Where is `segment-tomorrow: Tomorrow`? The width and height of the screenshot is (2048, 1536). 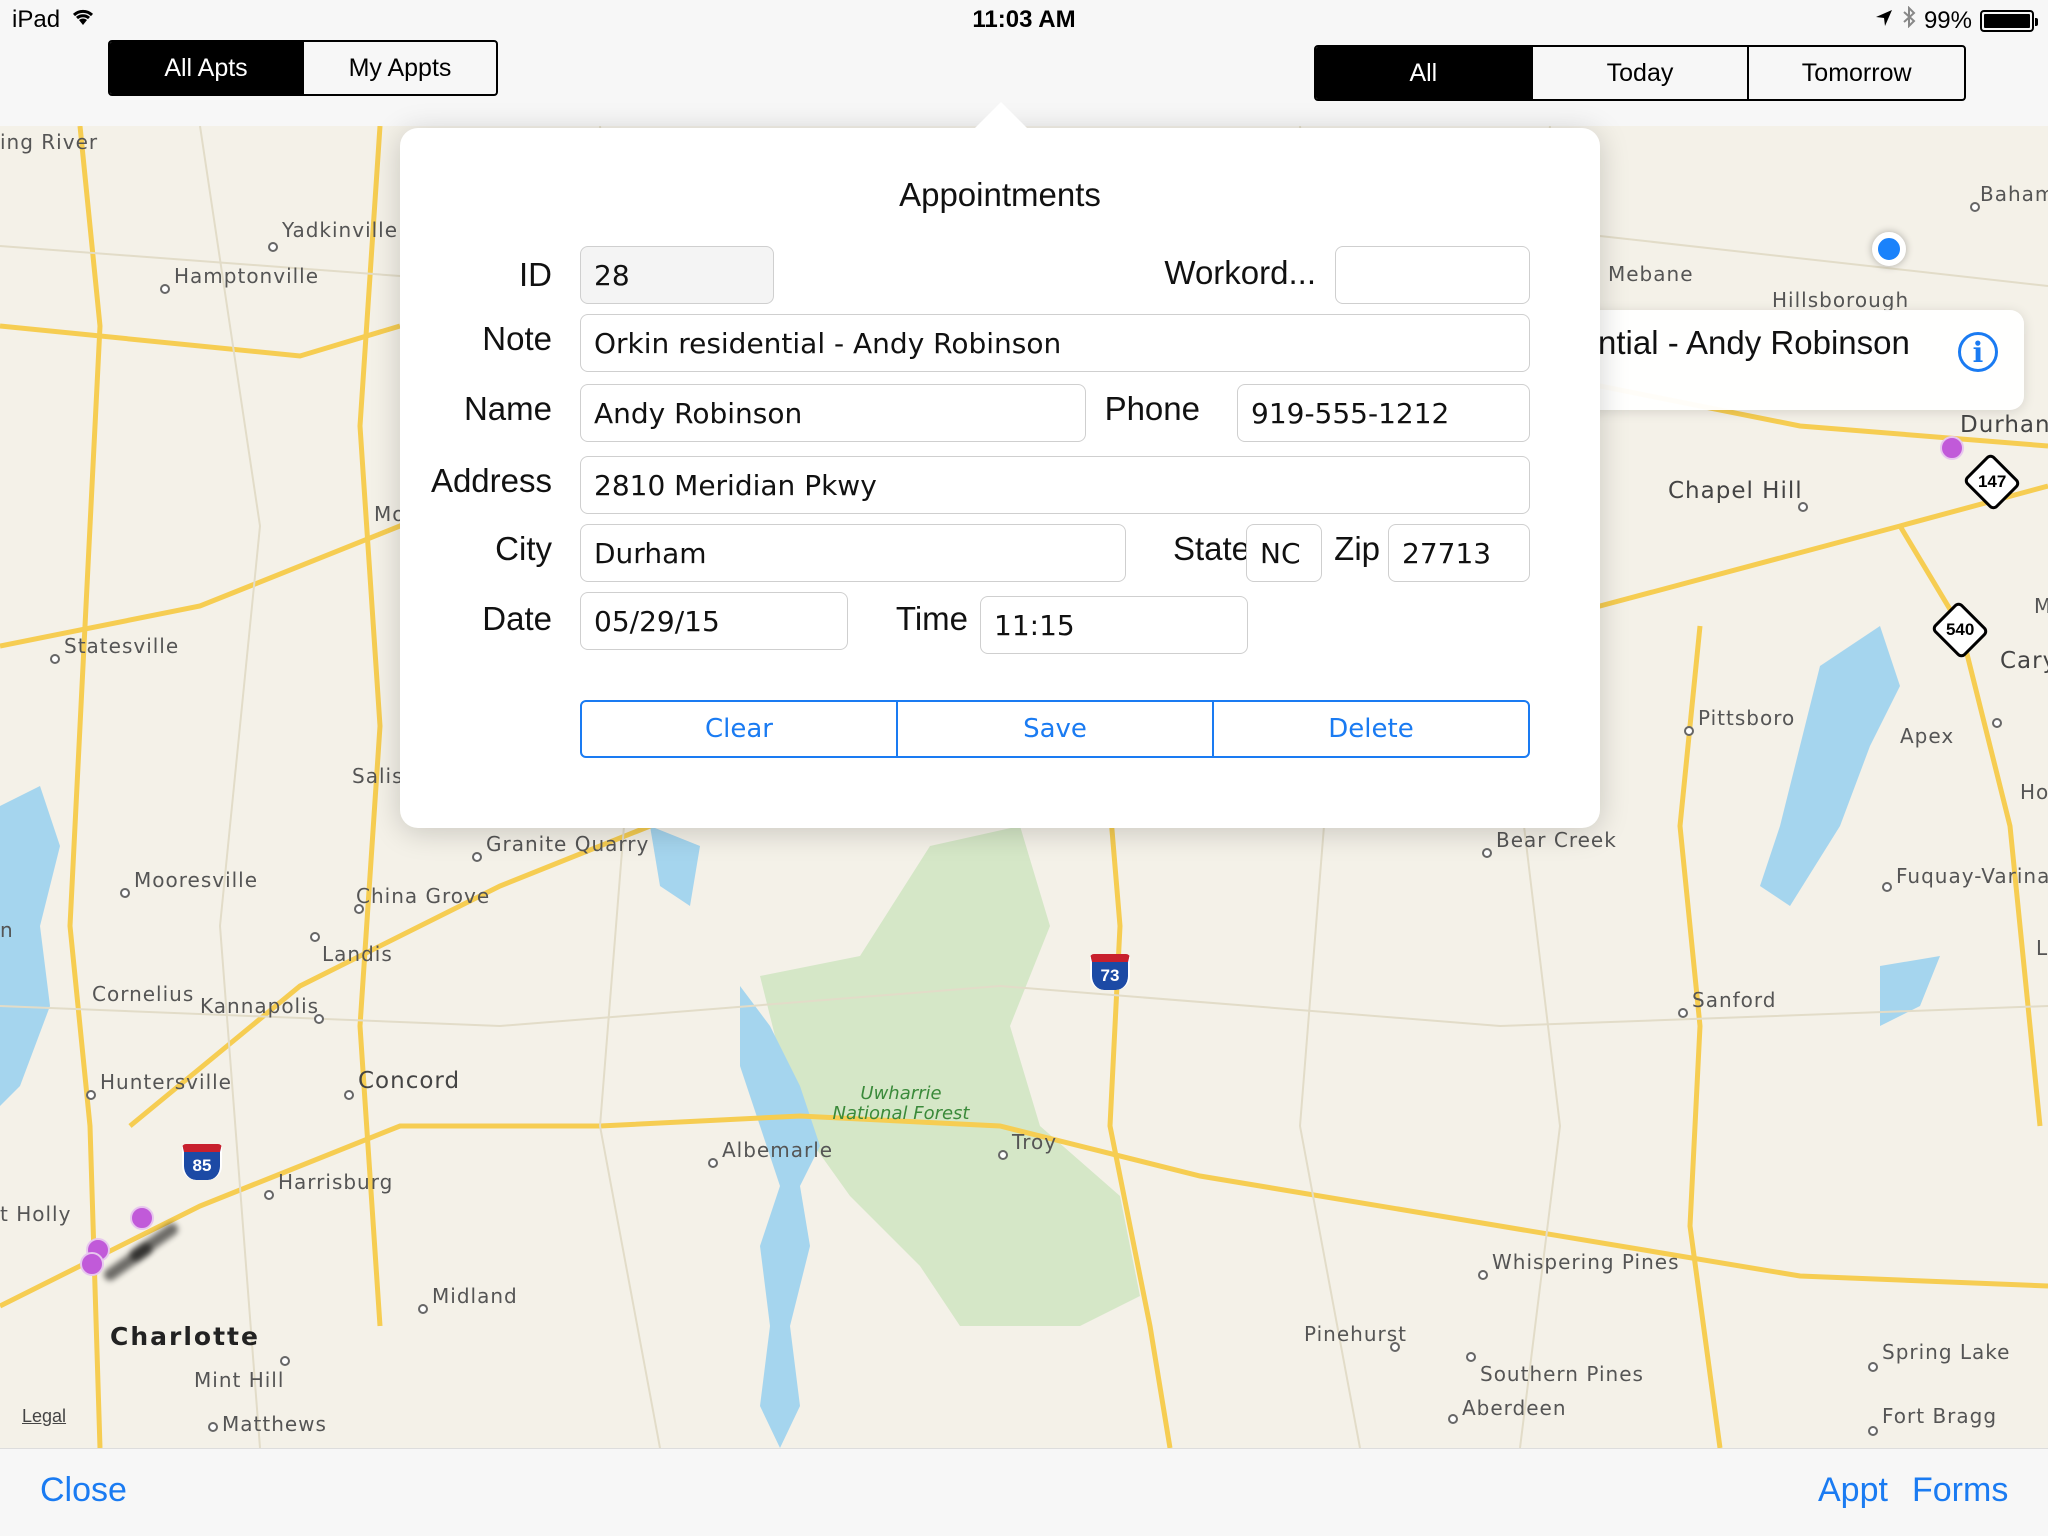
segment-tomorrow: Tomorrow is located at coordinates (1855, 73).